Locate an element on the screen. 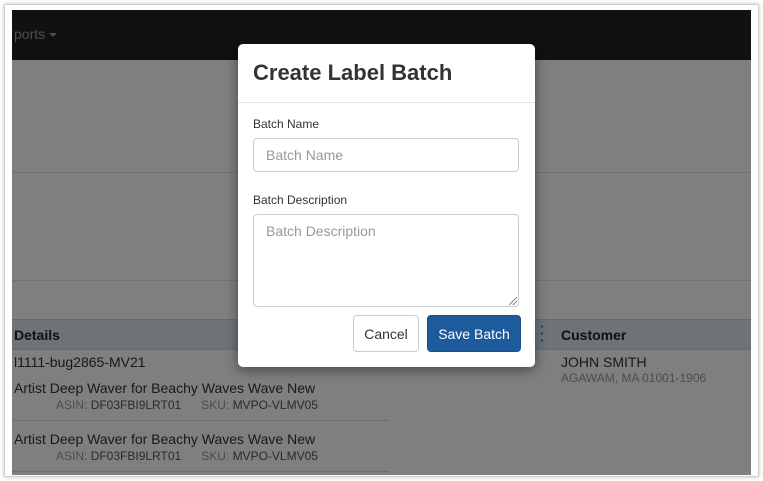  batch-description-input is located at coordinates (386, 260).